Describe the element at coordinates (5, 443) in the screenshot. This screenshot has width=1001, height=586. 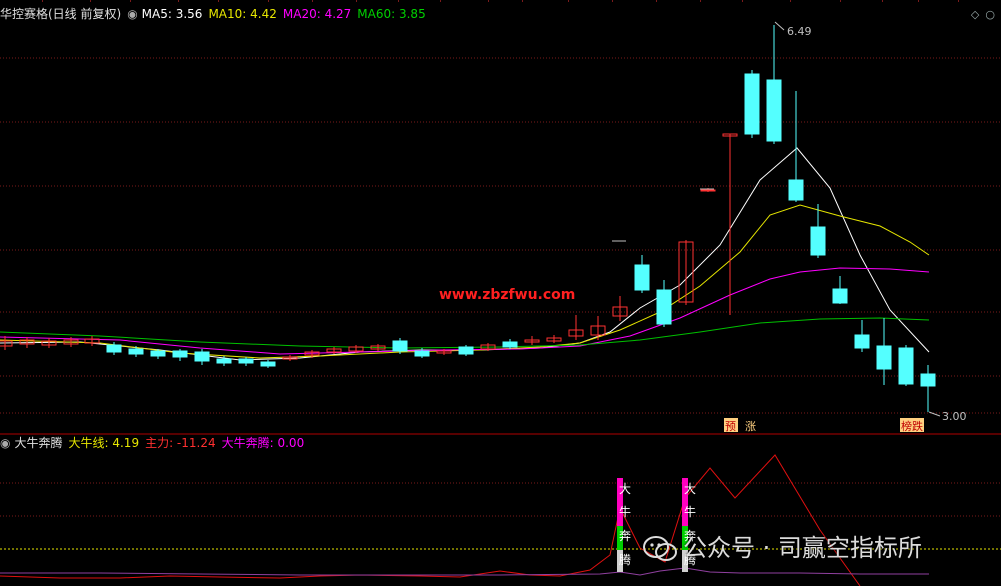
I see `collapse-icon: ◉` at that location.